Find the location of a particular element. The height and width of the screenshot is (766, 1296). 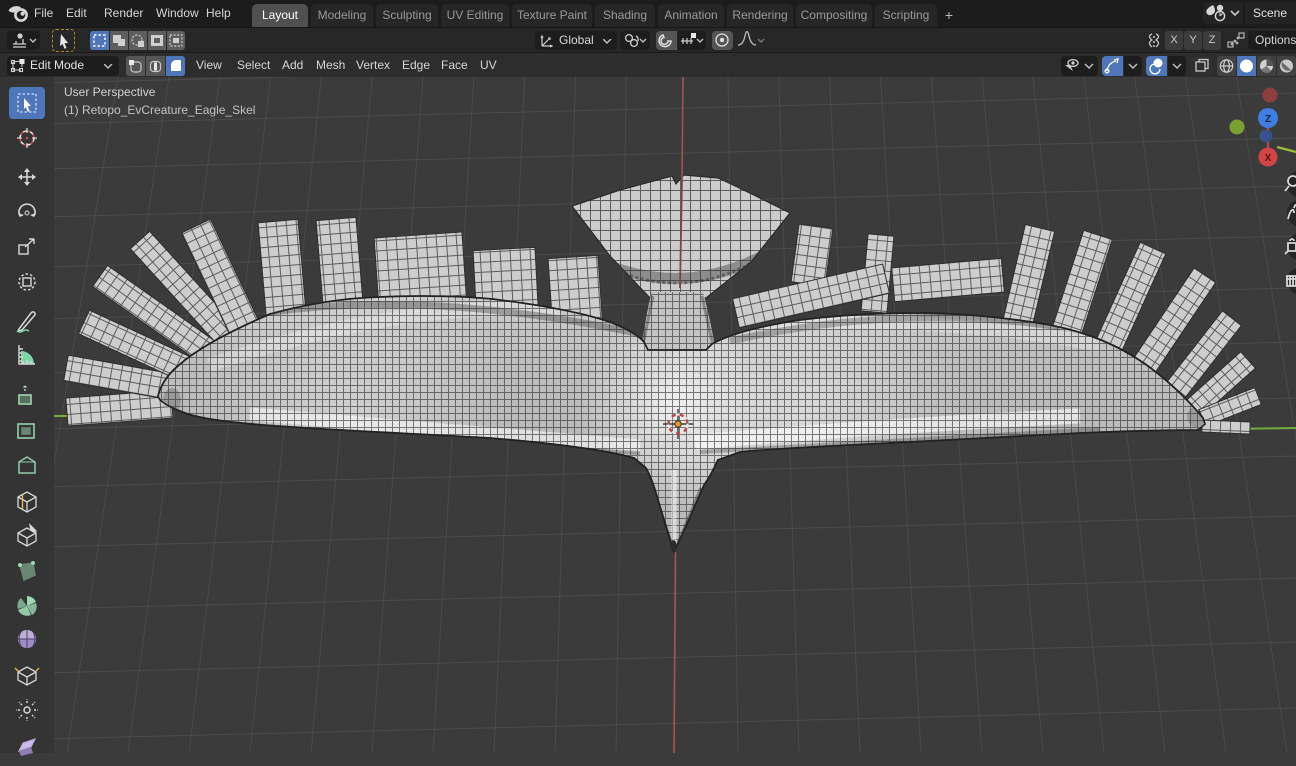

svg-text: Z is located at coordinates (1268, 119).